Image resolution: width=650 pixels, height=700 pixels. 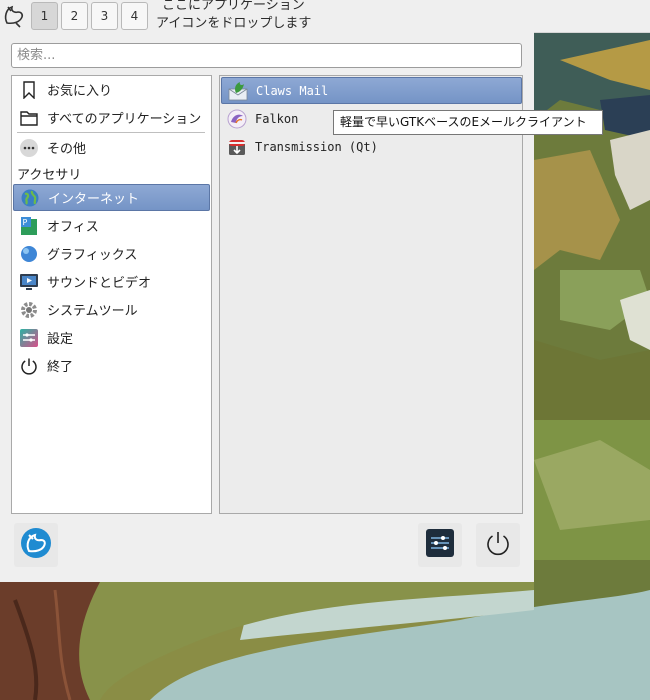 I want to click on app-claws-mail: Claws Mail, so click(x=371, y=90).